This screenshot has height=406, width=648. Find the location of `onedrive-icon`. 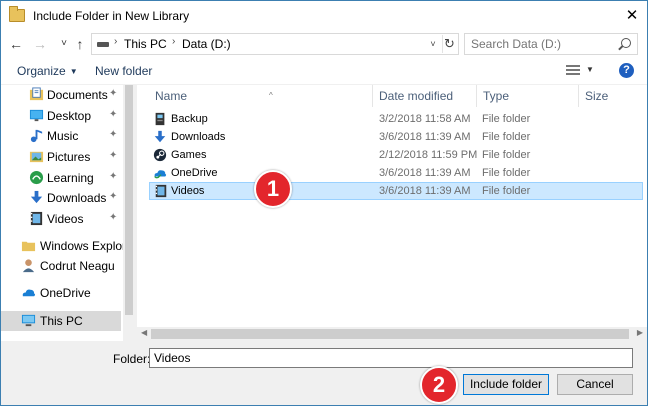

onedrive-icon is located at coordinates (29, 293).